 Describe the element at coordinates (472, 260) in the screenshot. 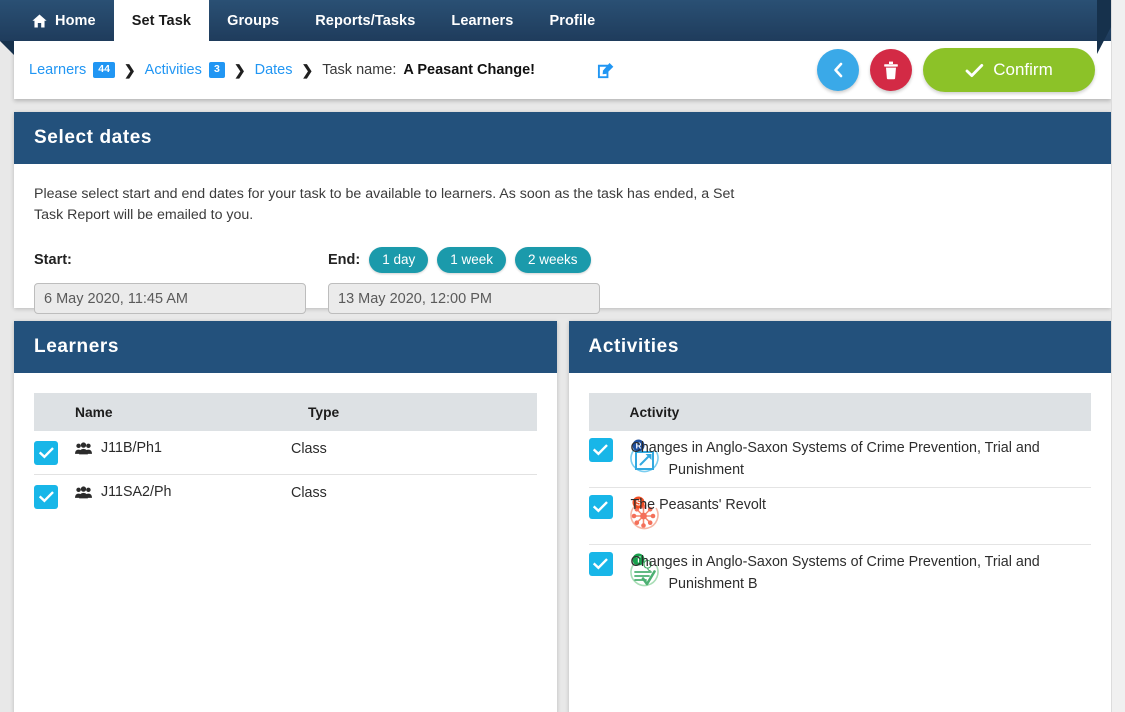

I see `quick-date-1-week: 1 week` at that location.